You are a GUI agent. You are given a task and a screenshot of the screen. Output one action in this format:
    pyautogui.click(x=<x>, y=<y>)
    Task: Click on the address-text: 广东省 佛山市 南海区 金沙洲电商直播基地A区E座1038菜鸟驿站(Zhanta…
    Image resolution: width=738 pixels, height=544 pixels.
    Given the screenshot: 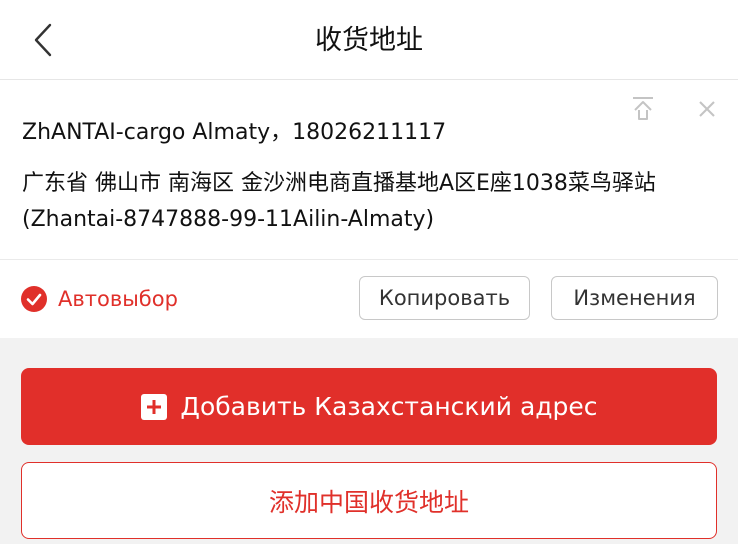 What is the action you would take?
    pyautogui.click(x=339, y=201)
    